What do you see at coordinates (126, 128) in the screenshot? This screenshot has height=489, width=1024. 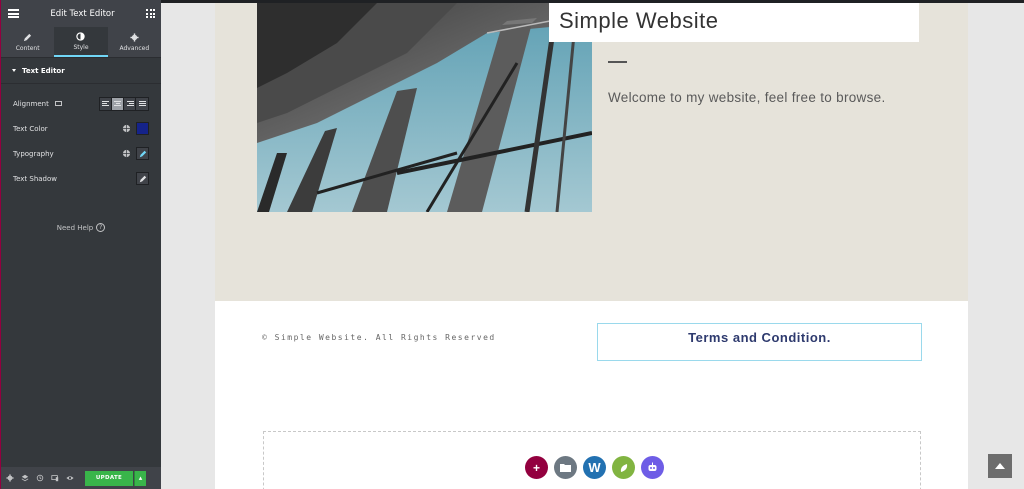 I see `global-colors-icon` at bounding box center [126, 128].